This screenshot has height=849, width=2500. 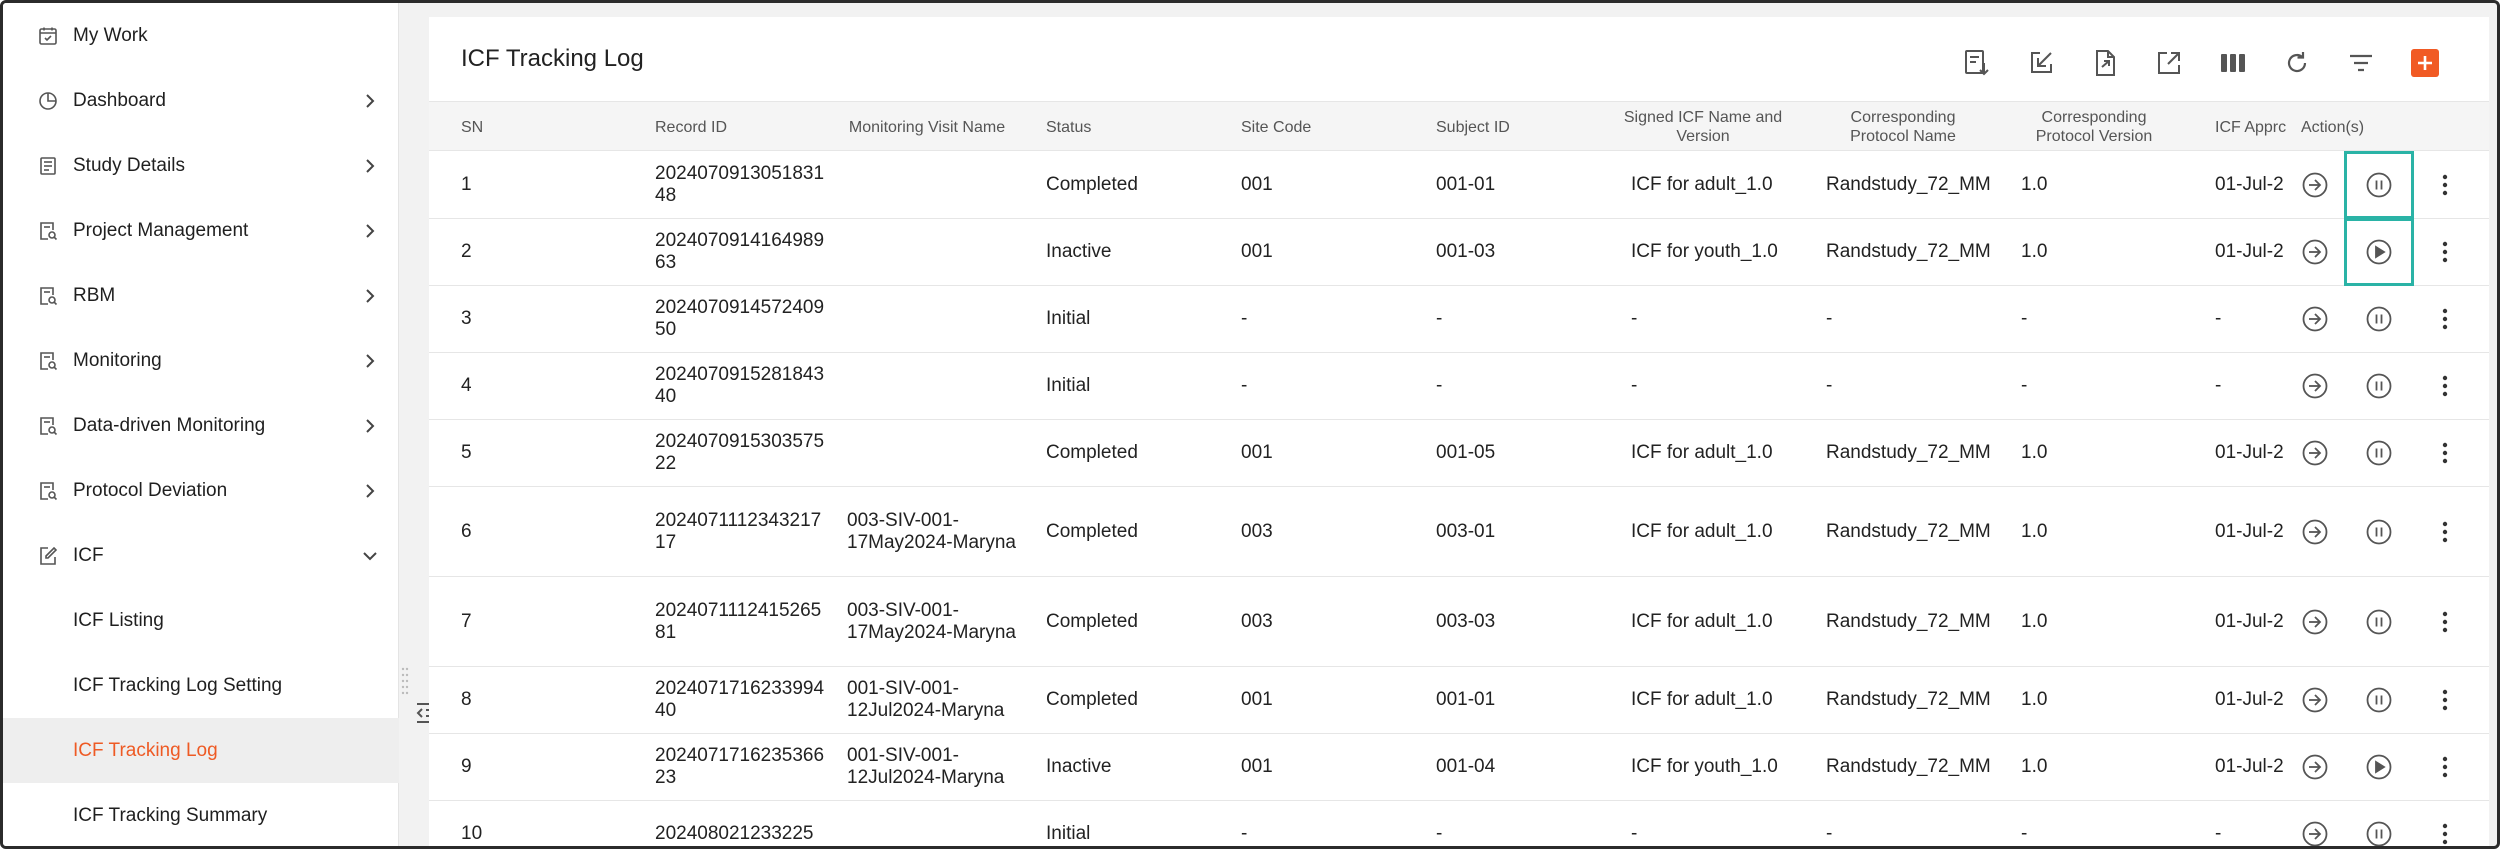 I want to click on sidebar-item-rbm: RBM, so click(x=201, y=295).